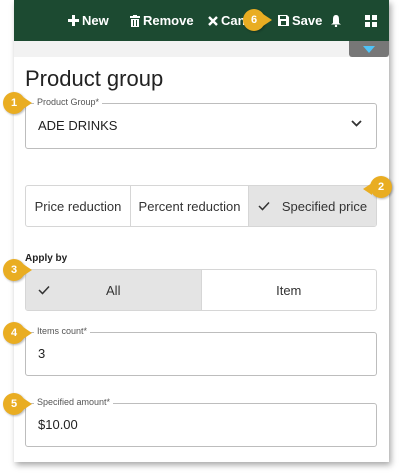 This screenshot has height=475, width=400. Describe the element at coordinates (42, 353) in the screenshot. I see `items-count-value: 3` at that location.